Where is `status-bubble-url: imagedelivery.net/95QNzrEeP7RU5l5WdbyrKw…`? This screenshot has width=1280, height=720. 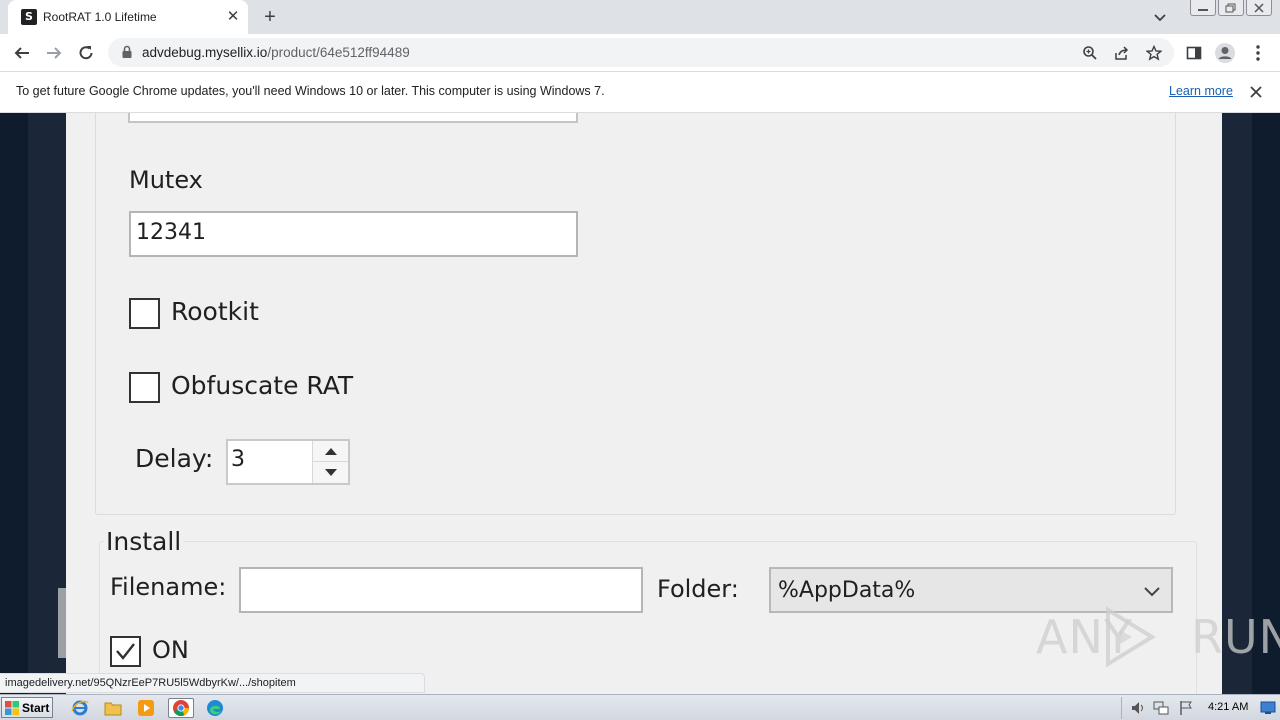 status-bubble-url: imagedelivery.net/95QNzrEeP7RU5l5WdbyrKw… is located at coordinates (212, 683).